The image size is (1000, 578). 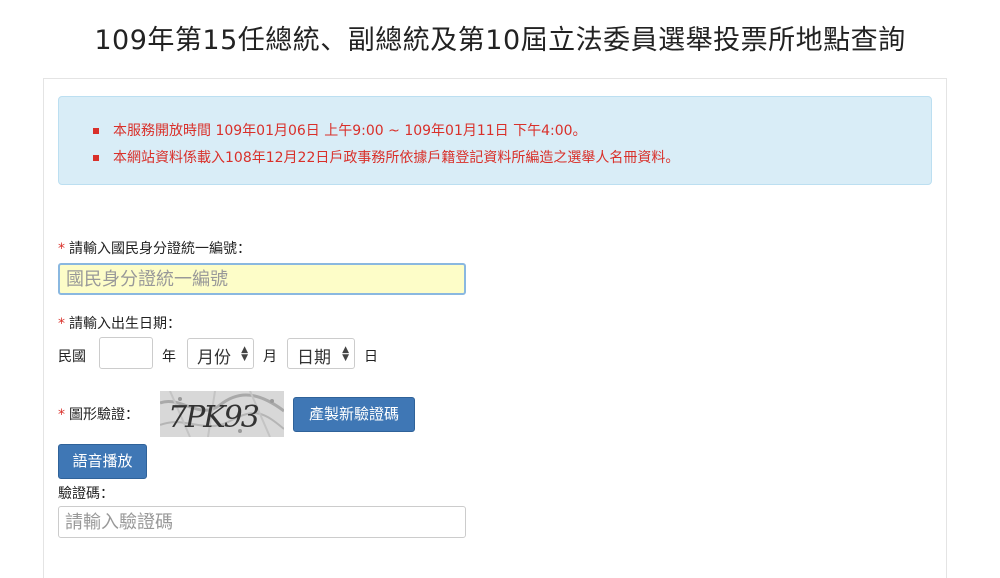 What do you see at coordinates (169, 357) in the screenshot?
I see `year-unit-label: 年` at bounding box center [169, 357].